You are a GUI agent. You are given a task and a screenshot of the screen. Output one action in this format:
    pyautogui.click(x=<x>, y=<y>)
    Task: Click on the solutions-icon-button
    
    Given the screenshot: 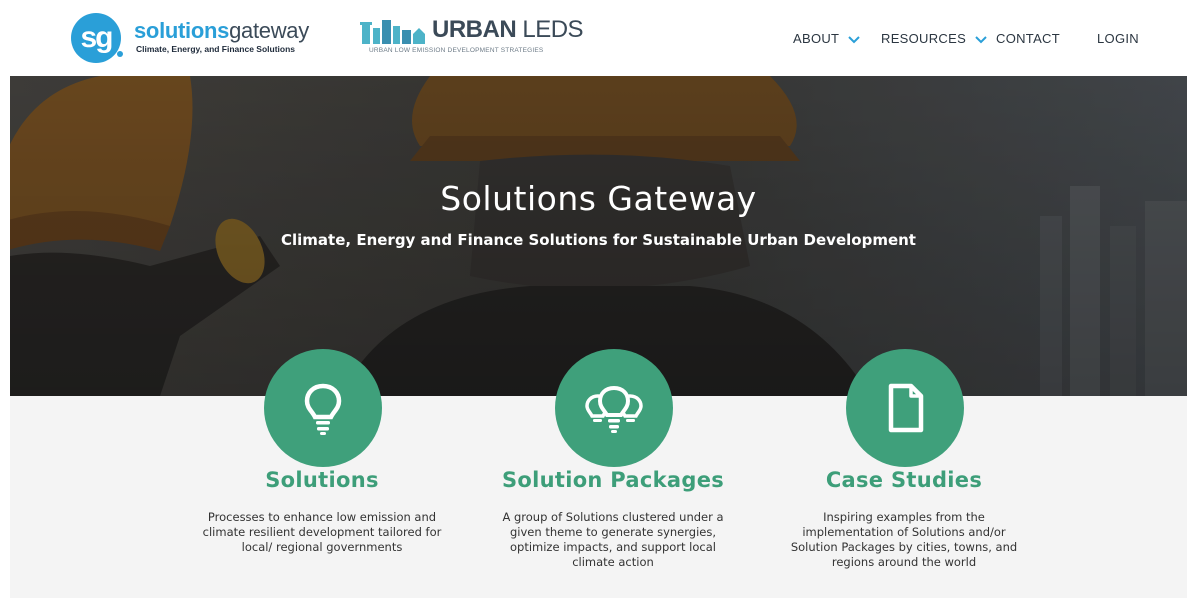 What is the action you would take?
    pyautogui.click(x=323, y=408)
    